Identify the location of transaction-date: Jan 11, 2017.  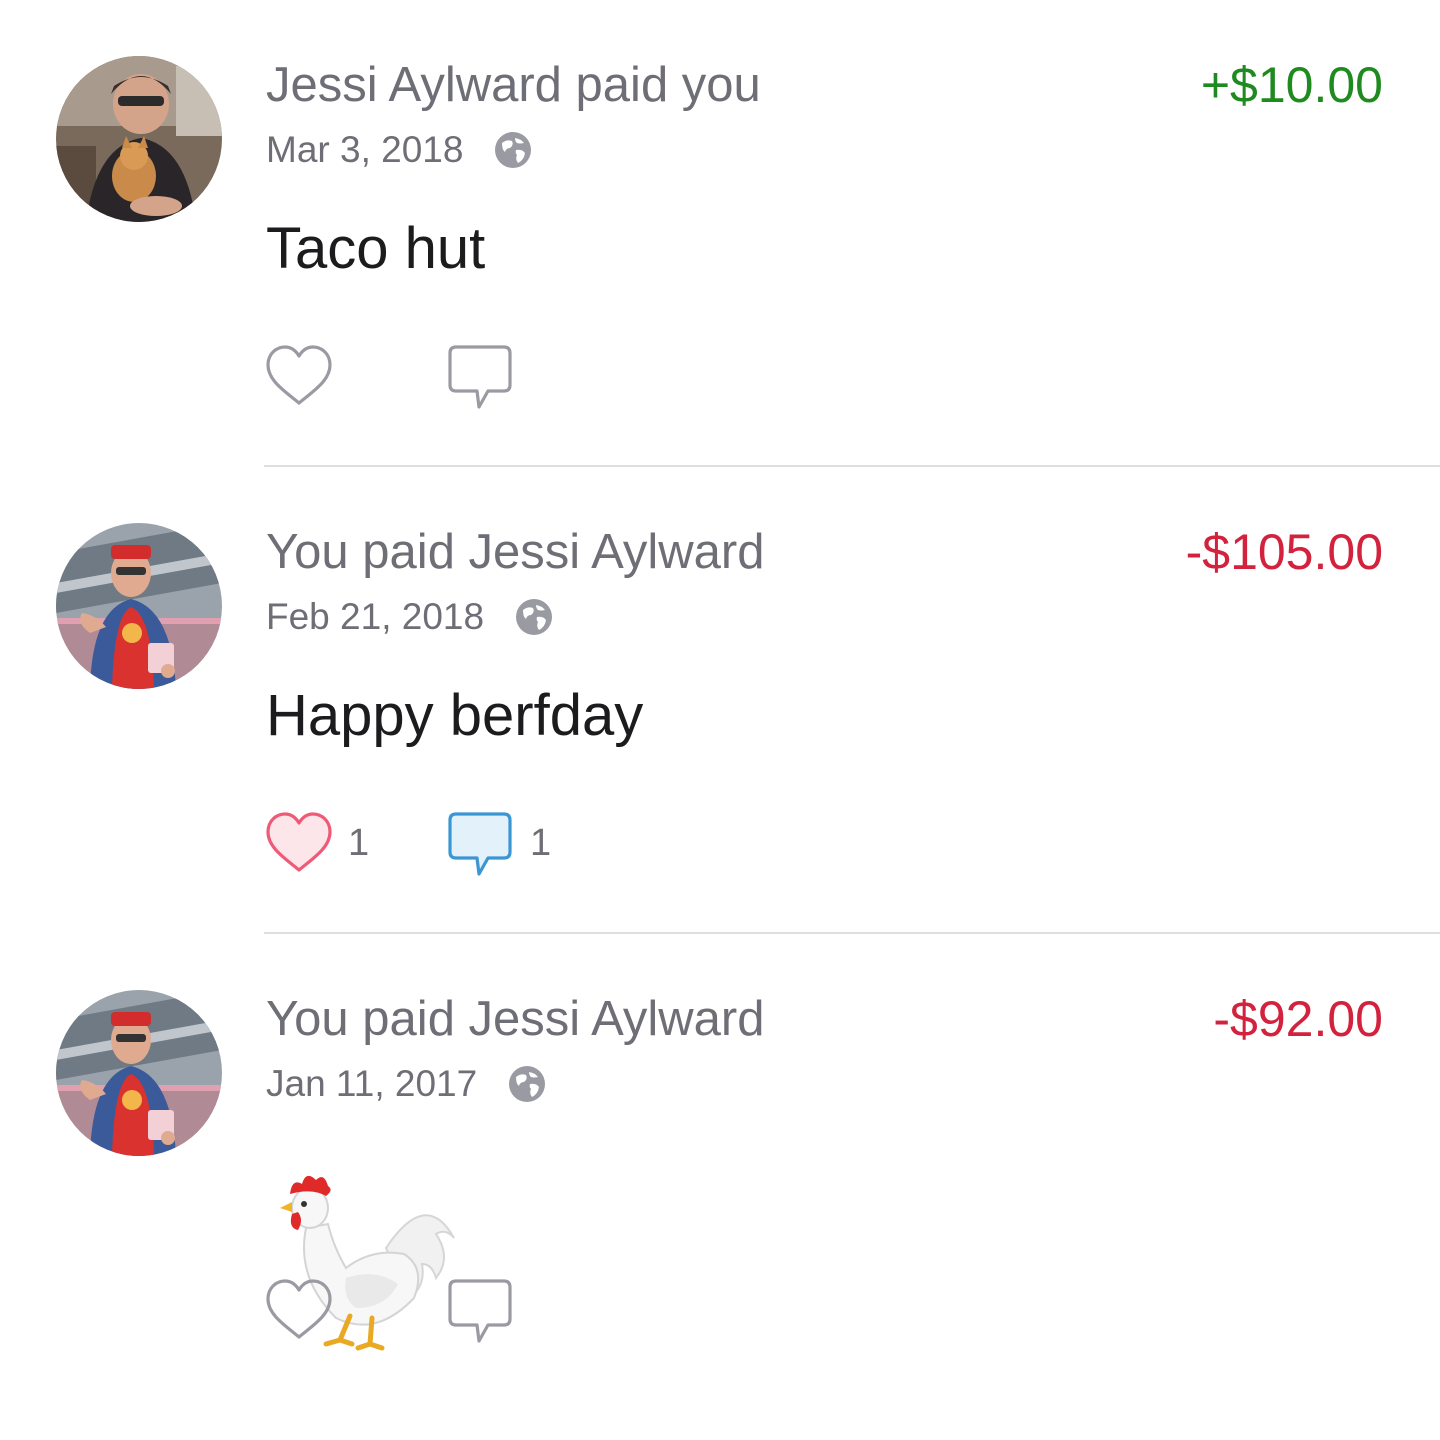
(372, 1083).